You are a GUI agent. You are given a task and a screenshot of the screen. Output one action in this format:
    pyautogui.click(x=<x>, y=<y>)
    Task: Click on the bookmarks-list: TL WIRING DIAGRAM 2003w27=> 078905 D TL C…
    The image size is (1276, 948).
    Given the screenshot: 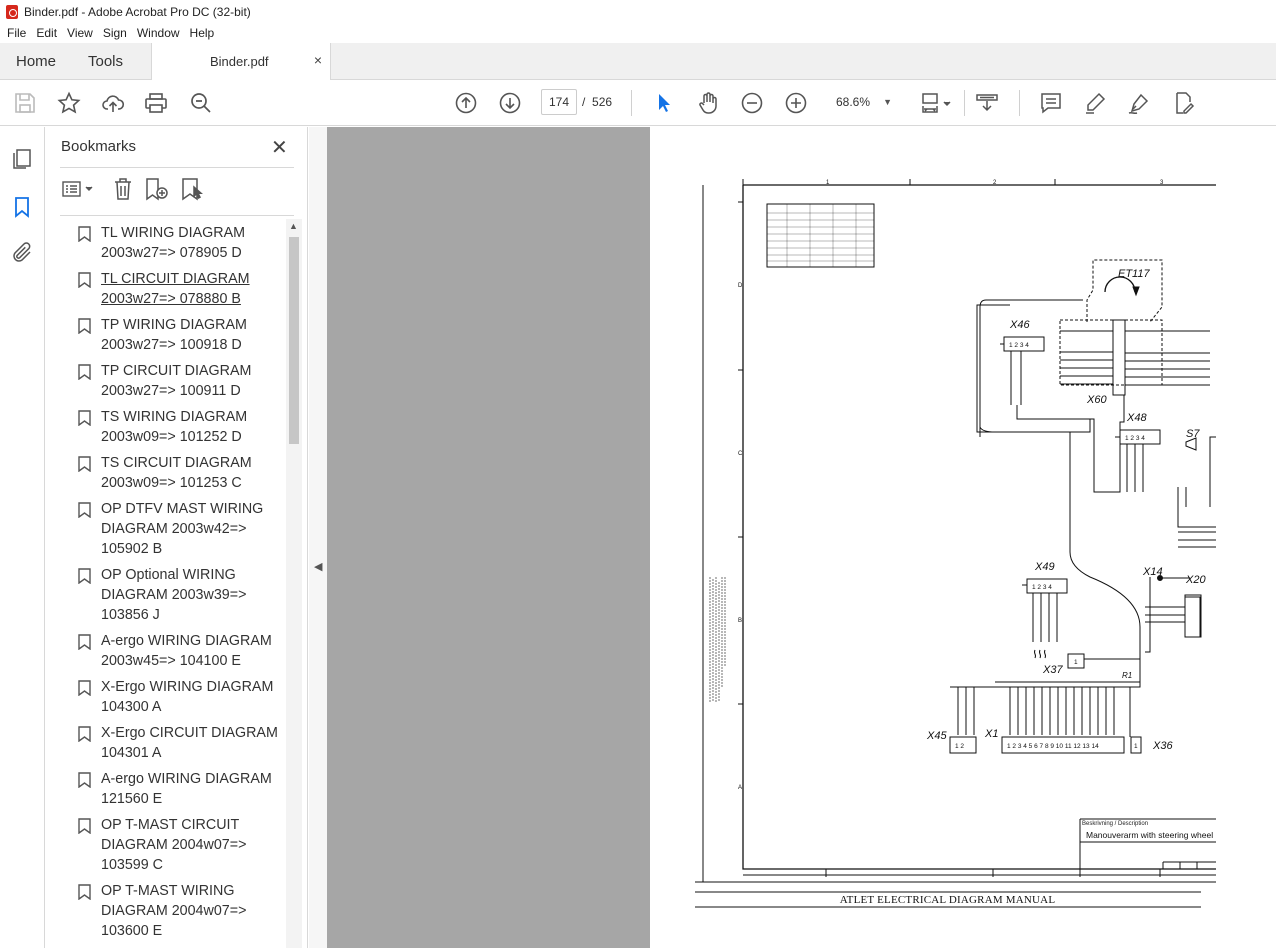 What is the action you would take?
    pyautogui.click(x=172, y=585)
    